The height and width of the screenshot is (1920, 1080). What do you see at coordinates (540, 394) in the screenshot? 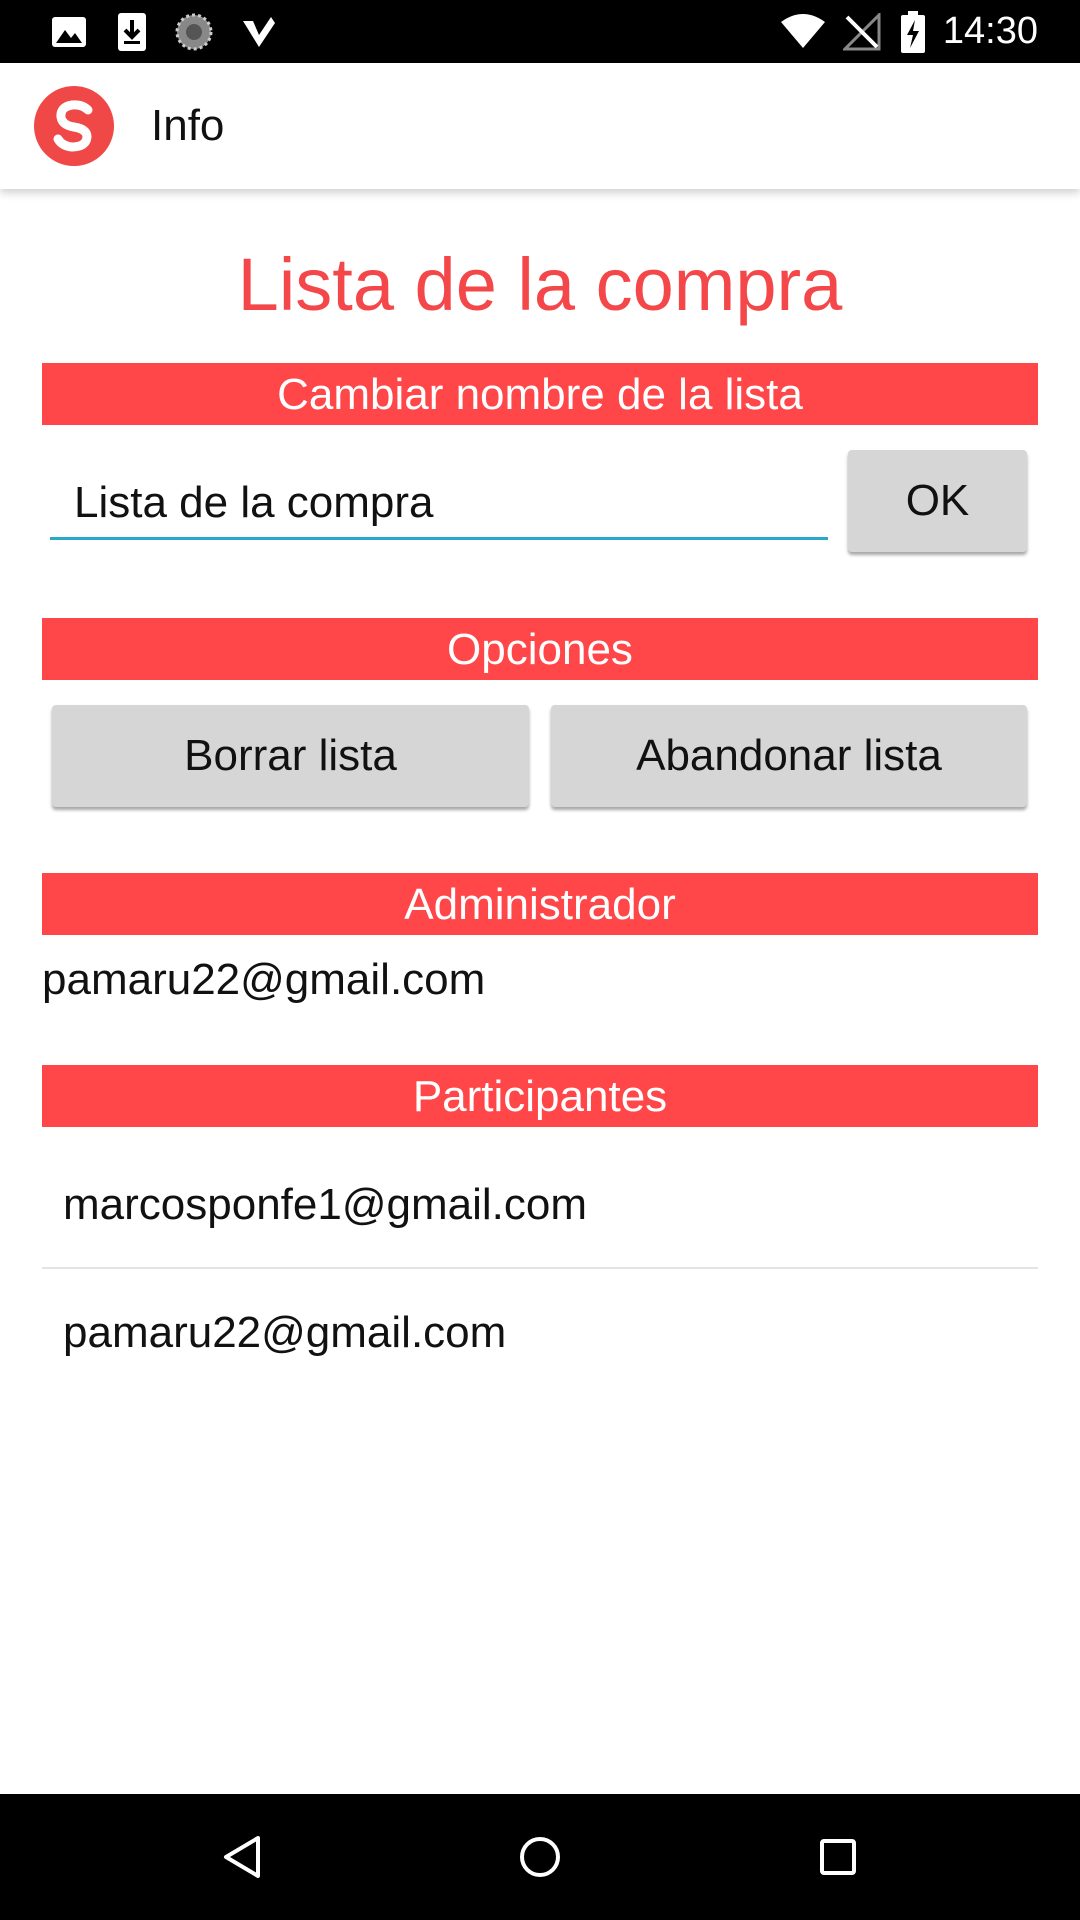
I see `rename-section-header: Cambiar nombre de la lista` at bounding box center [540, 394].